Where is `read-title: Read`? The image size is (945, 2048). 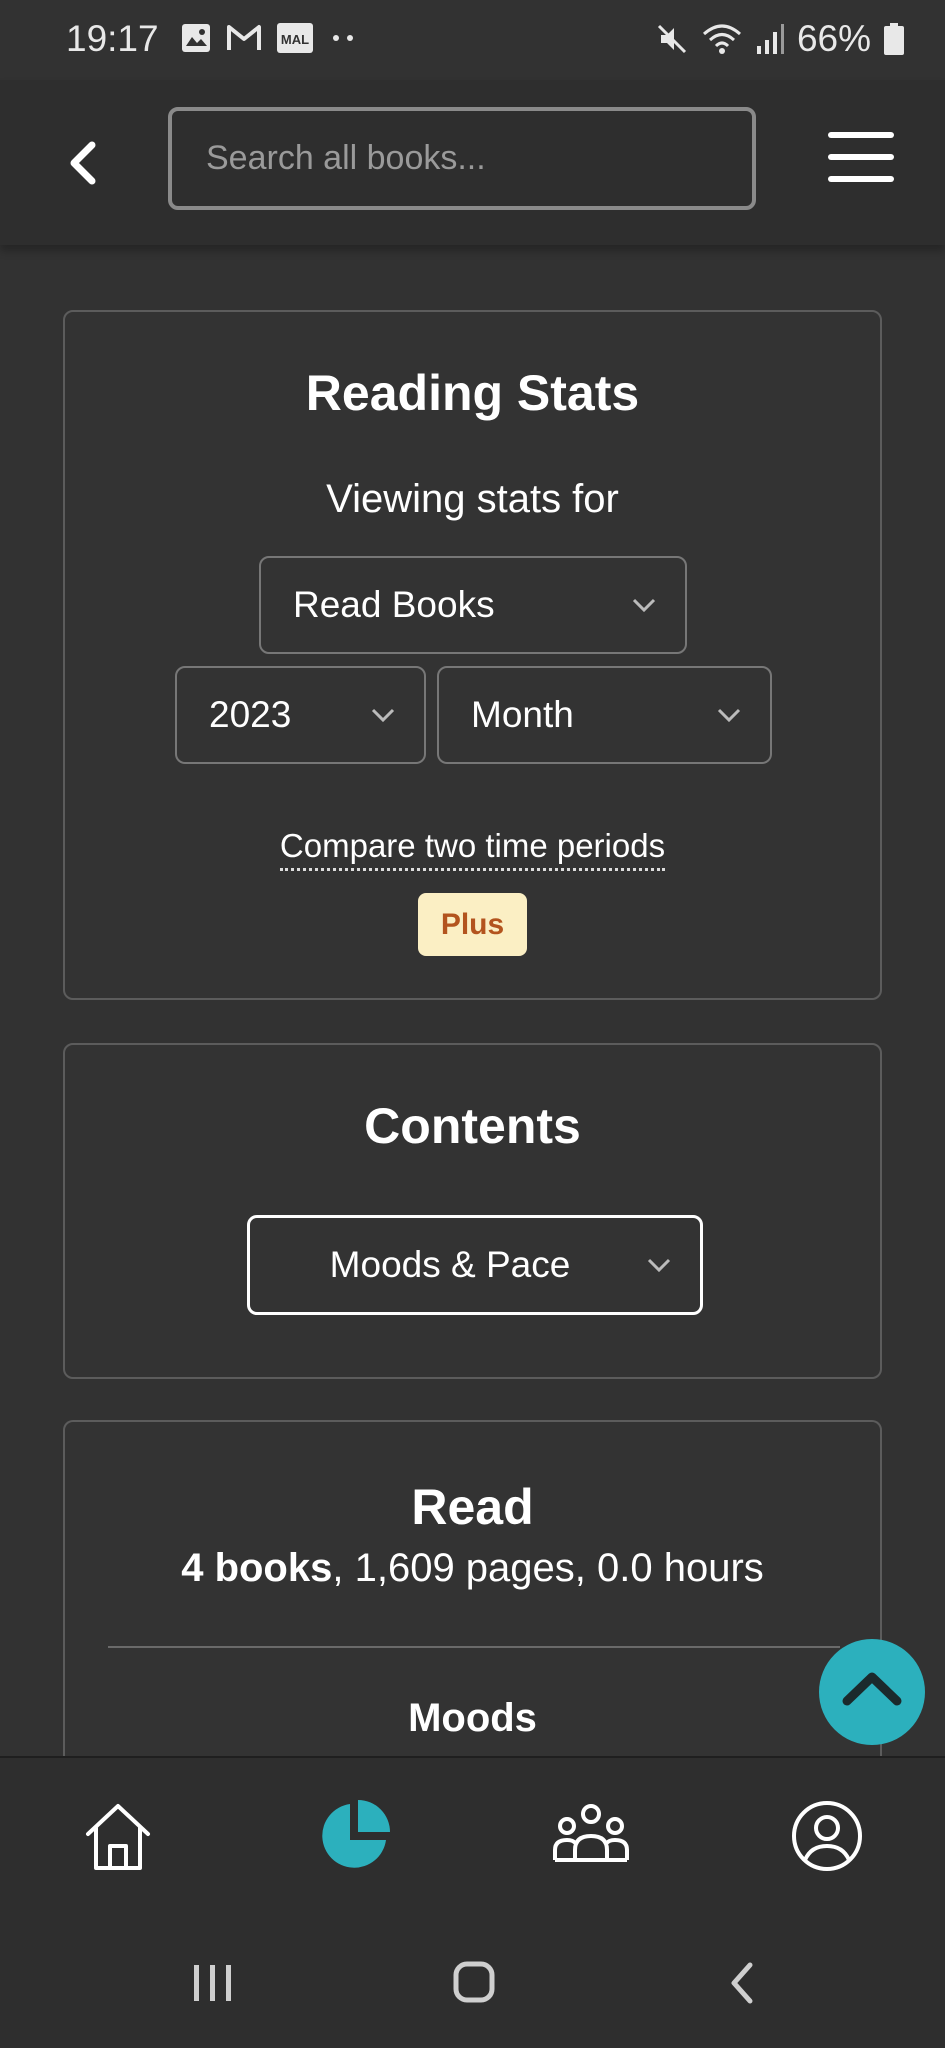
read-title: Read is located at coordinates (472, 1507).